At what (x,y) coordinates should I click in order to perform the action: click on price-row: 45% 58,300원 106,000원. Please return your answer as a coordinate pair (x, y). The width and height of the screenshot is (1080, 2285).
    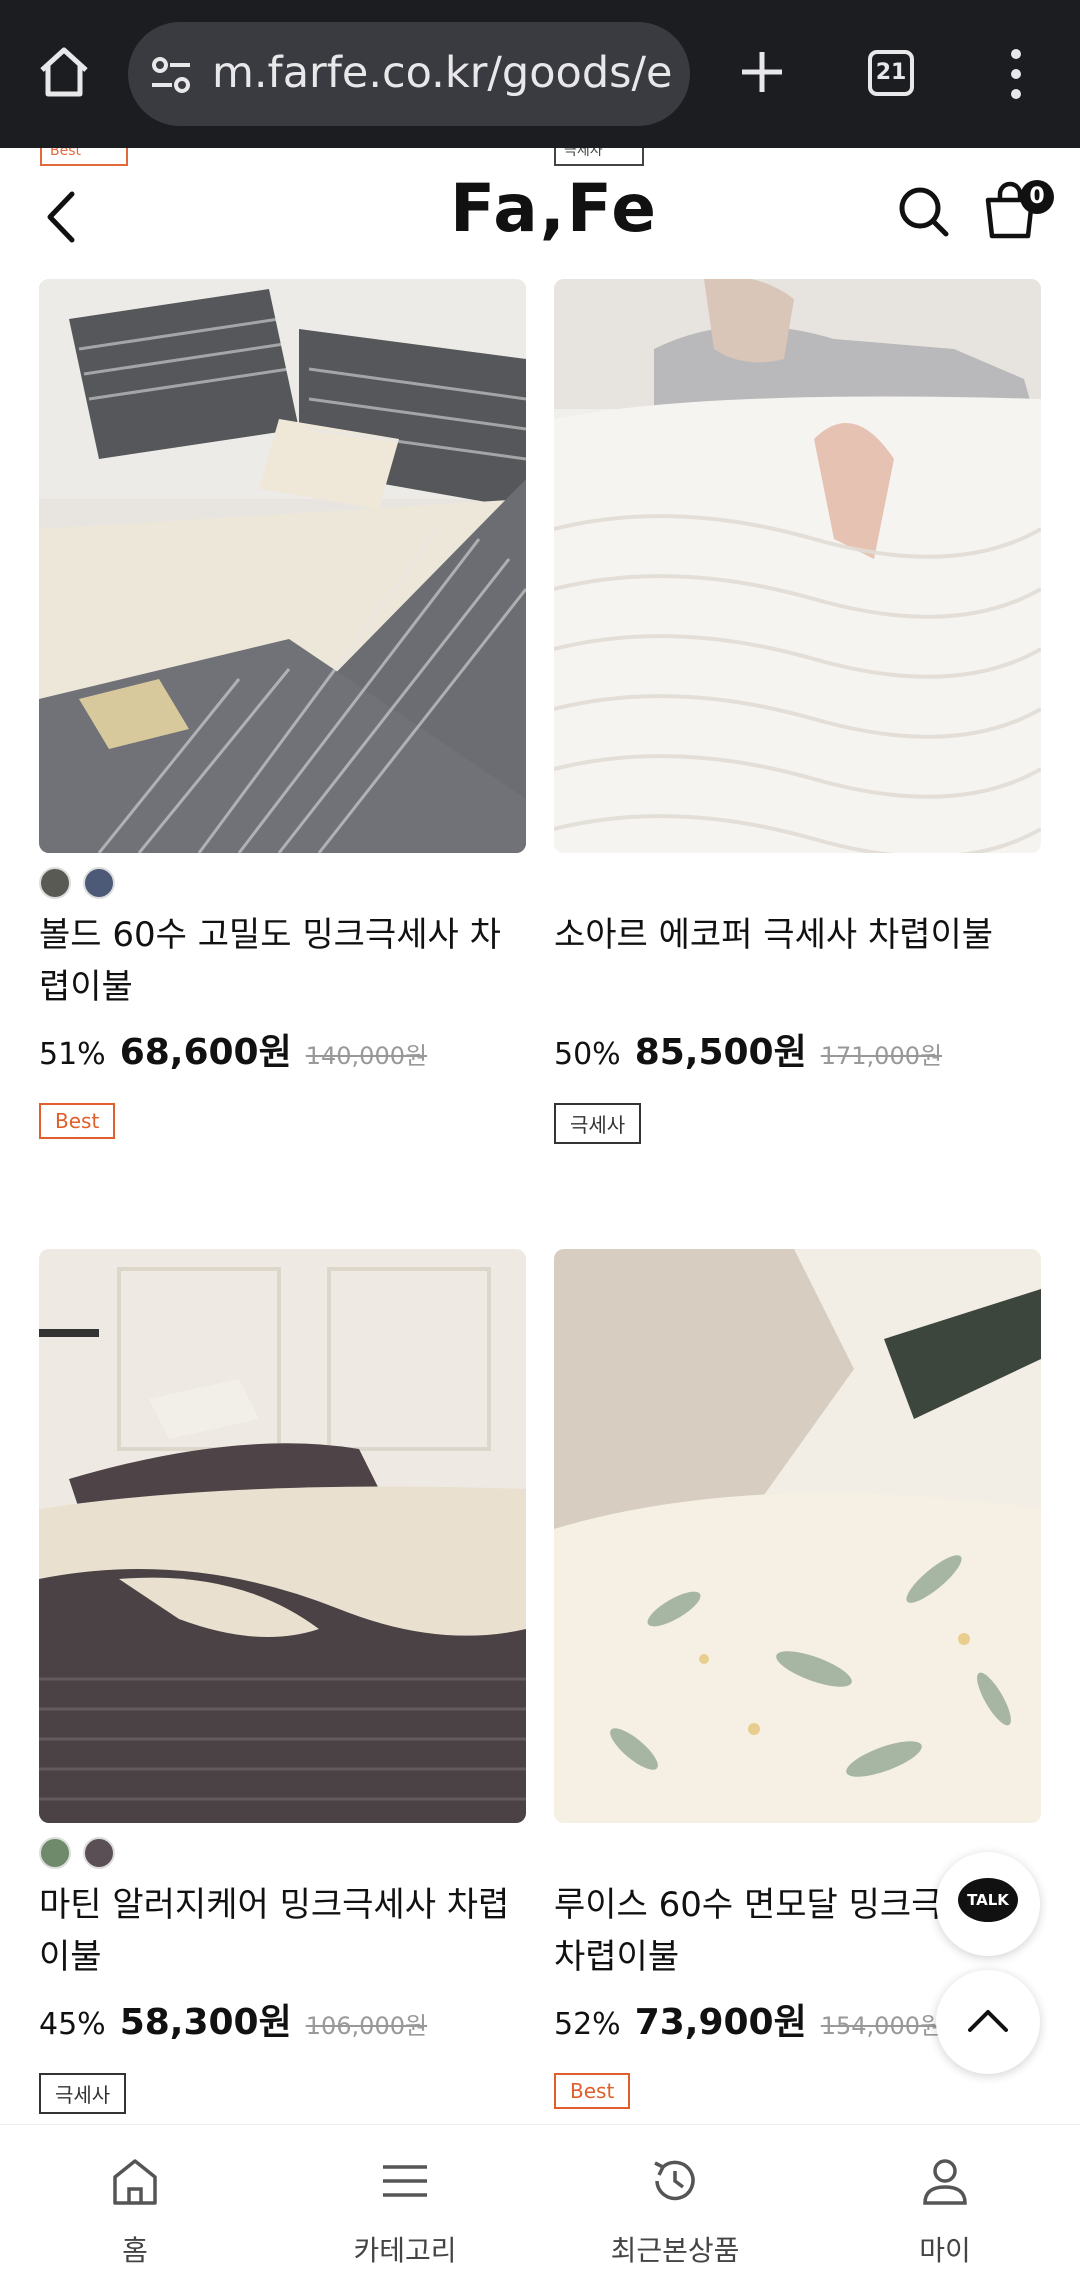
    Looking at the image, I should click on (282, 2019).